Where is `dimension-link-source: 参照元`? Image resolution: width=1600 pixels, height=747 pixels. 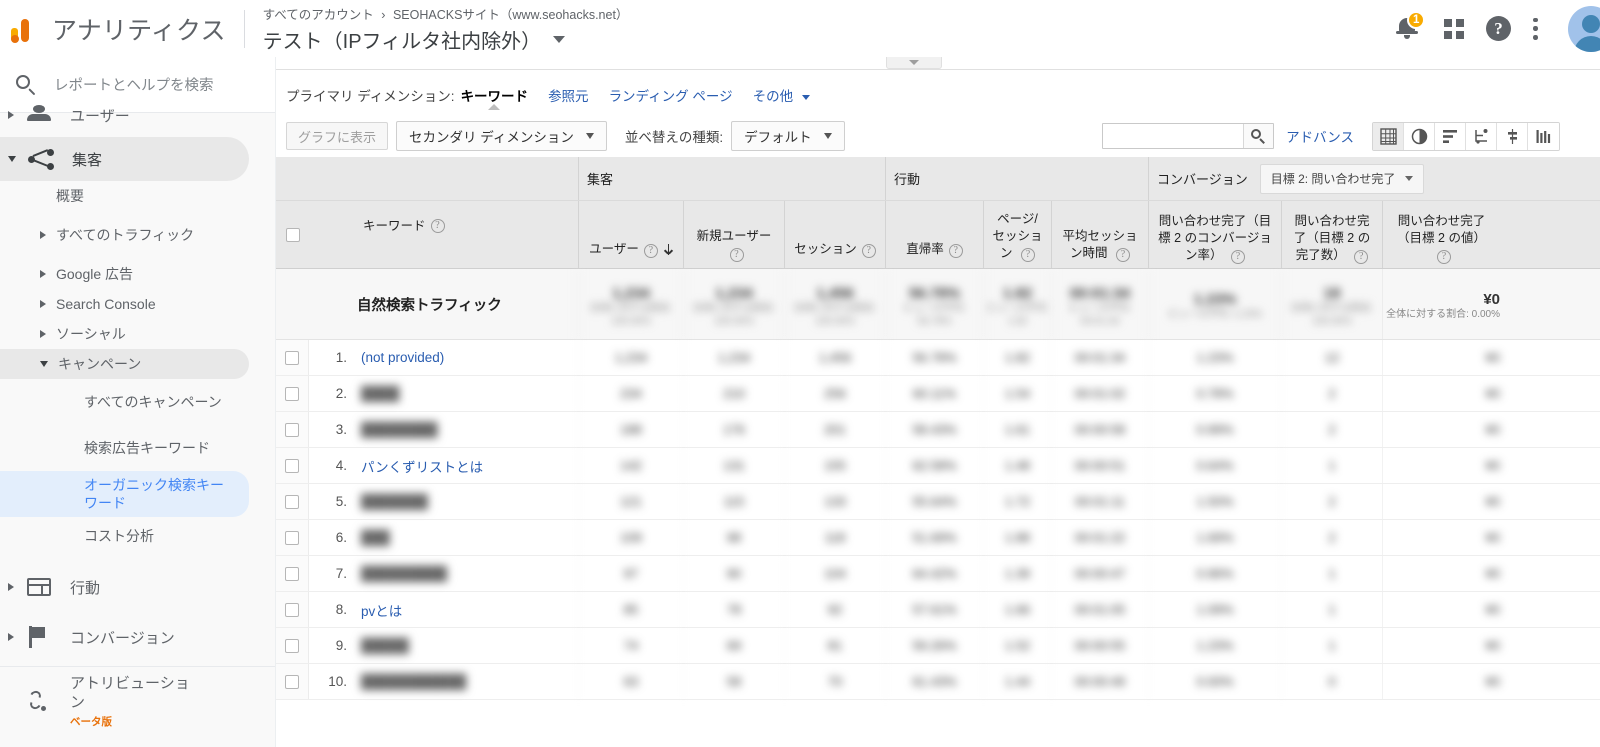 dimension-link-source: 参照元 is located at coordinates (568, 95).